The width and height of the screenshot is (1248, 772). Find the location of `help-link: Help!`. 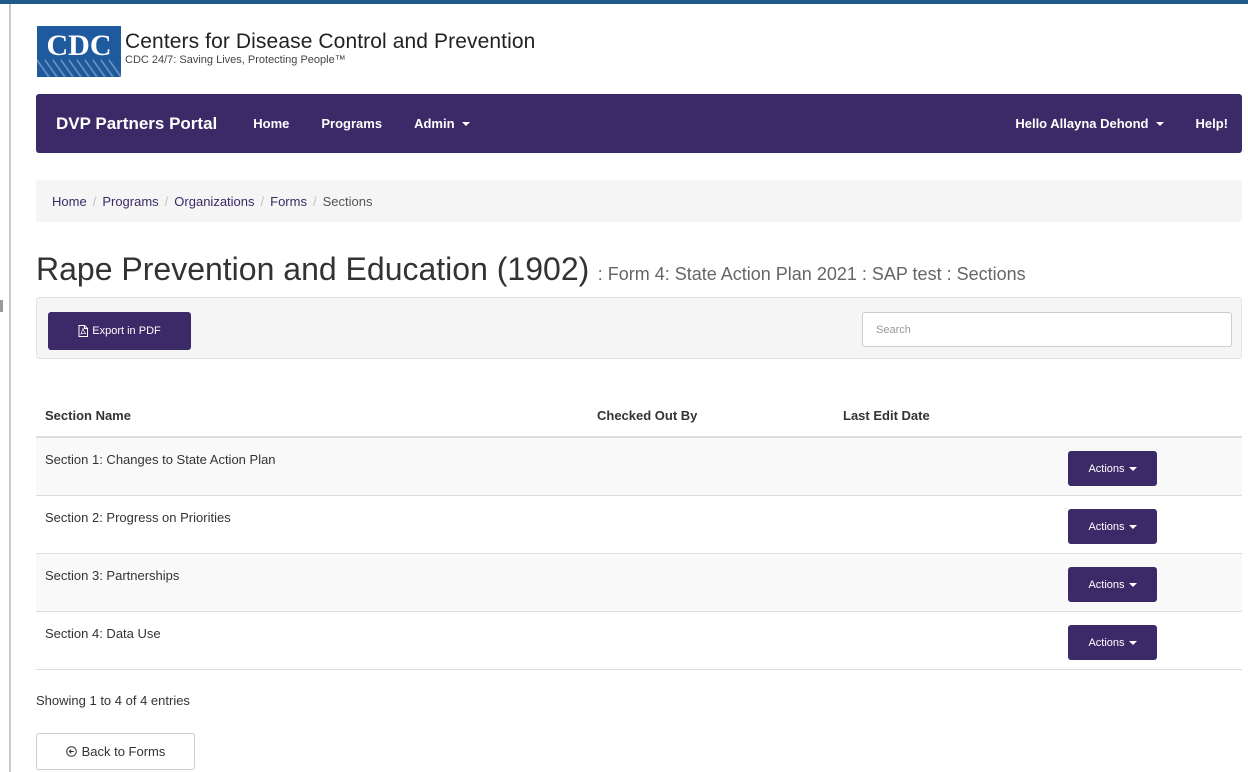

help-link: Help! is located at coordinates (1212, 123).